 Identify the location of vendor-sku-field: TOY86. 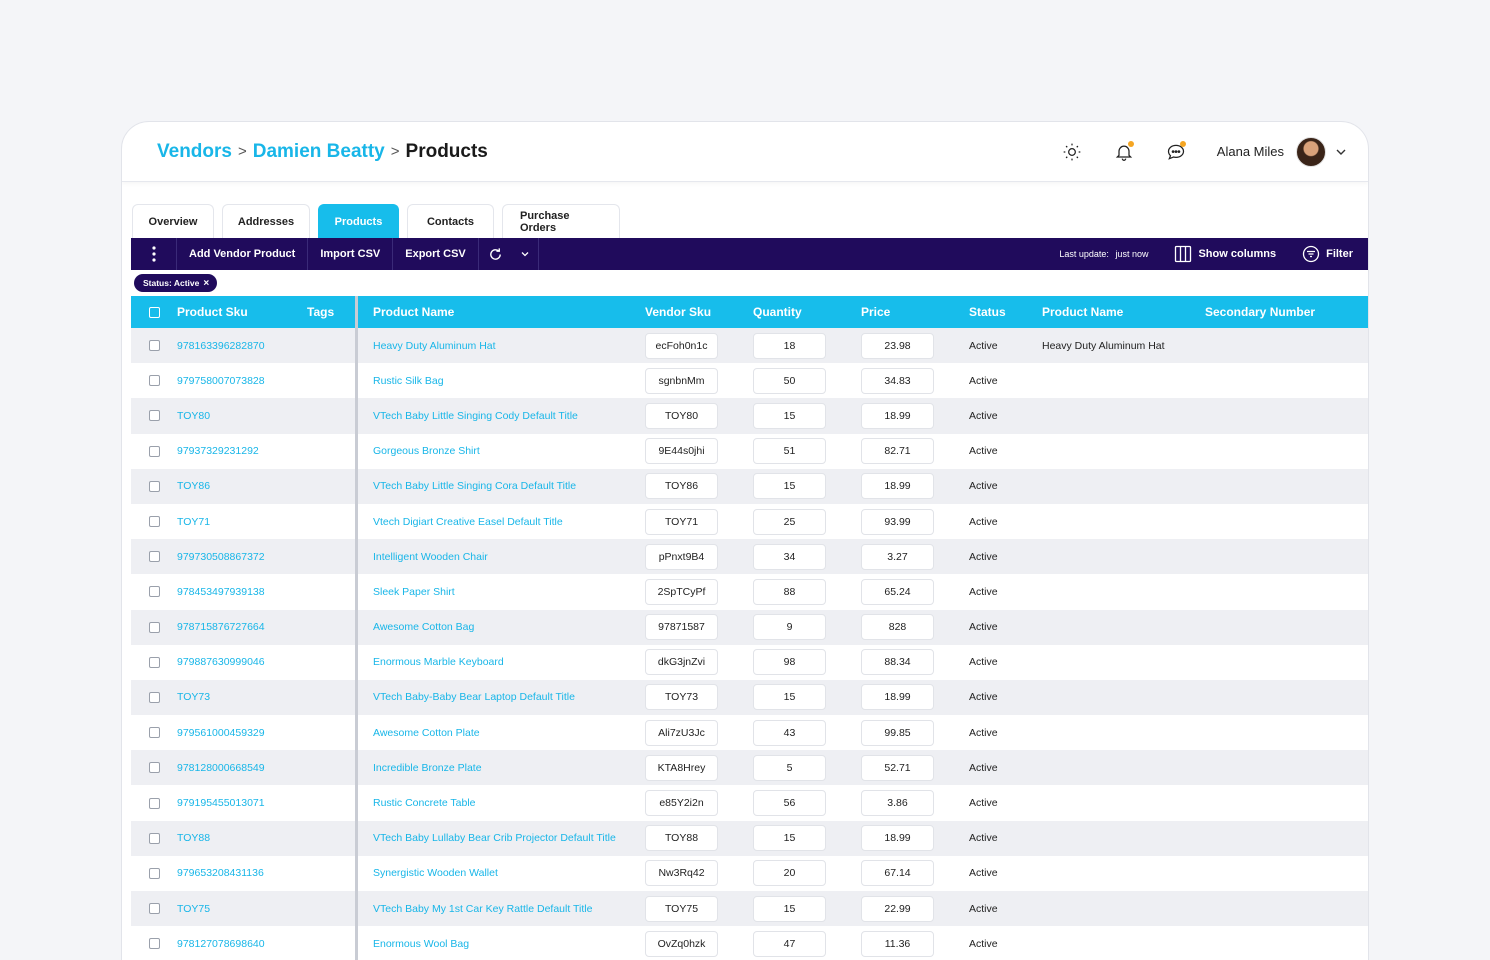
(681, 486).